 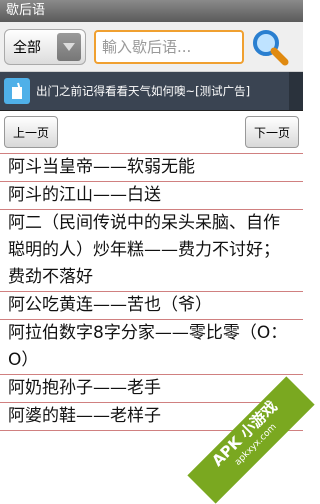 What do you see at coordinates (26, 10) in the screenshot?
I see `app-title: 歇后语` at bounding box center [26, 10].